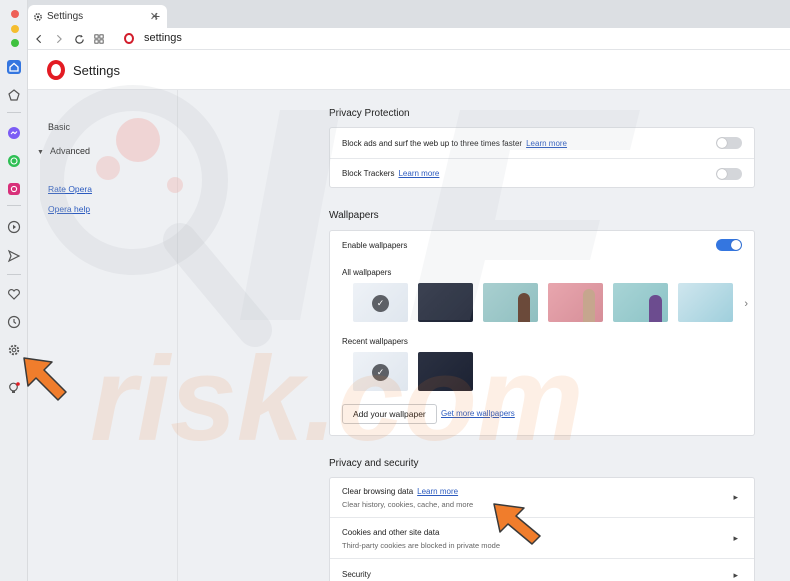 The width and height of the screenshot is (790, 581). I want to click on clear-browsing-text: Clear browsing data, so click(378, 491).